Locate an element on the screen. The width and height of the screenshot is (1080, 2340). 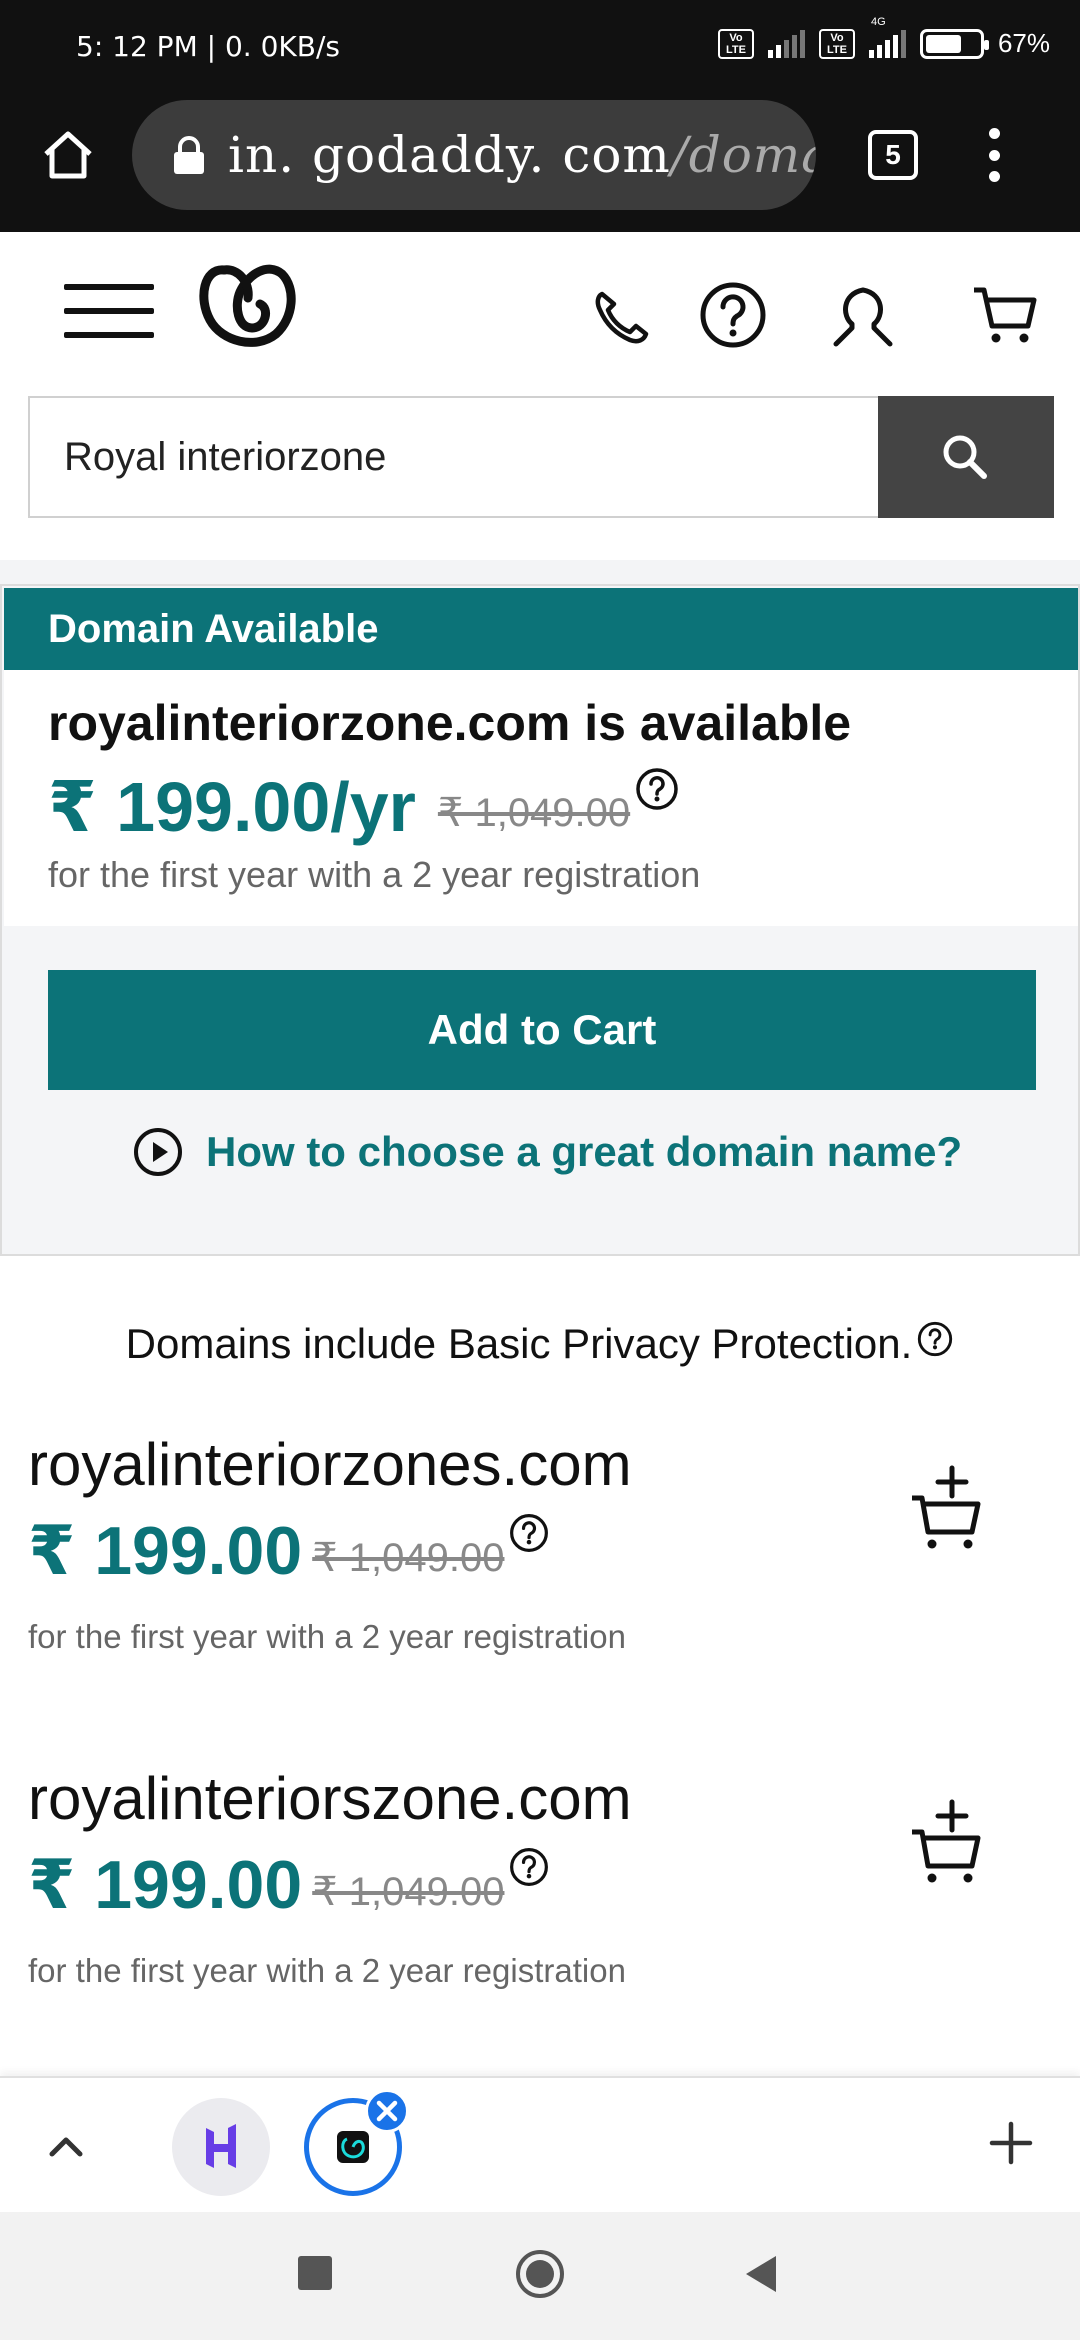
help-icon is located at coordinates (733, 315).